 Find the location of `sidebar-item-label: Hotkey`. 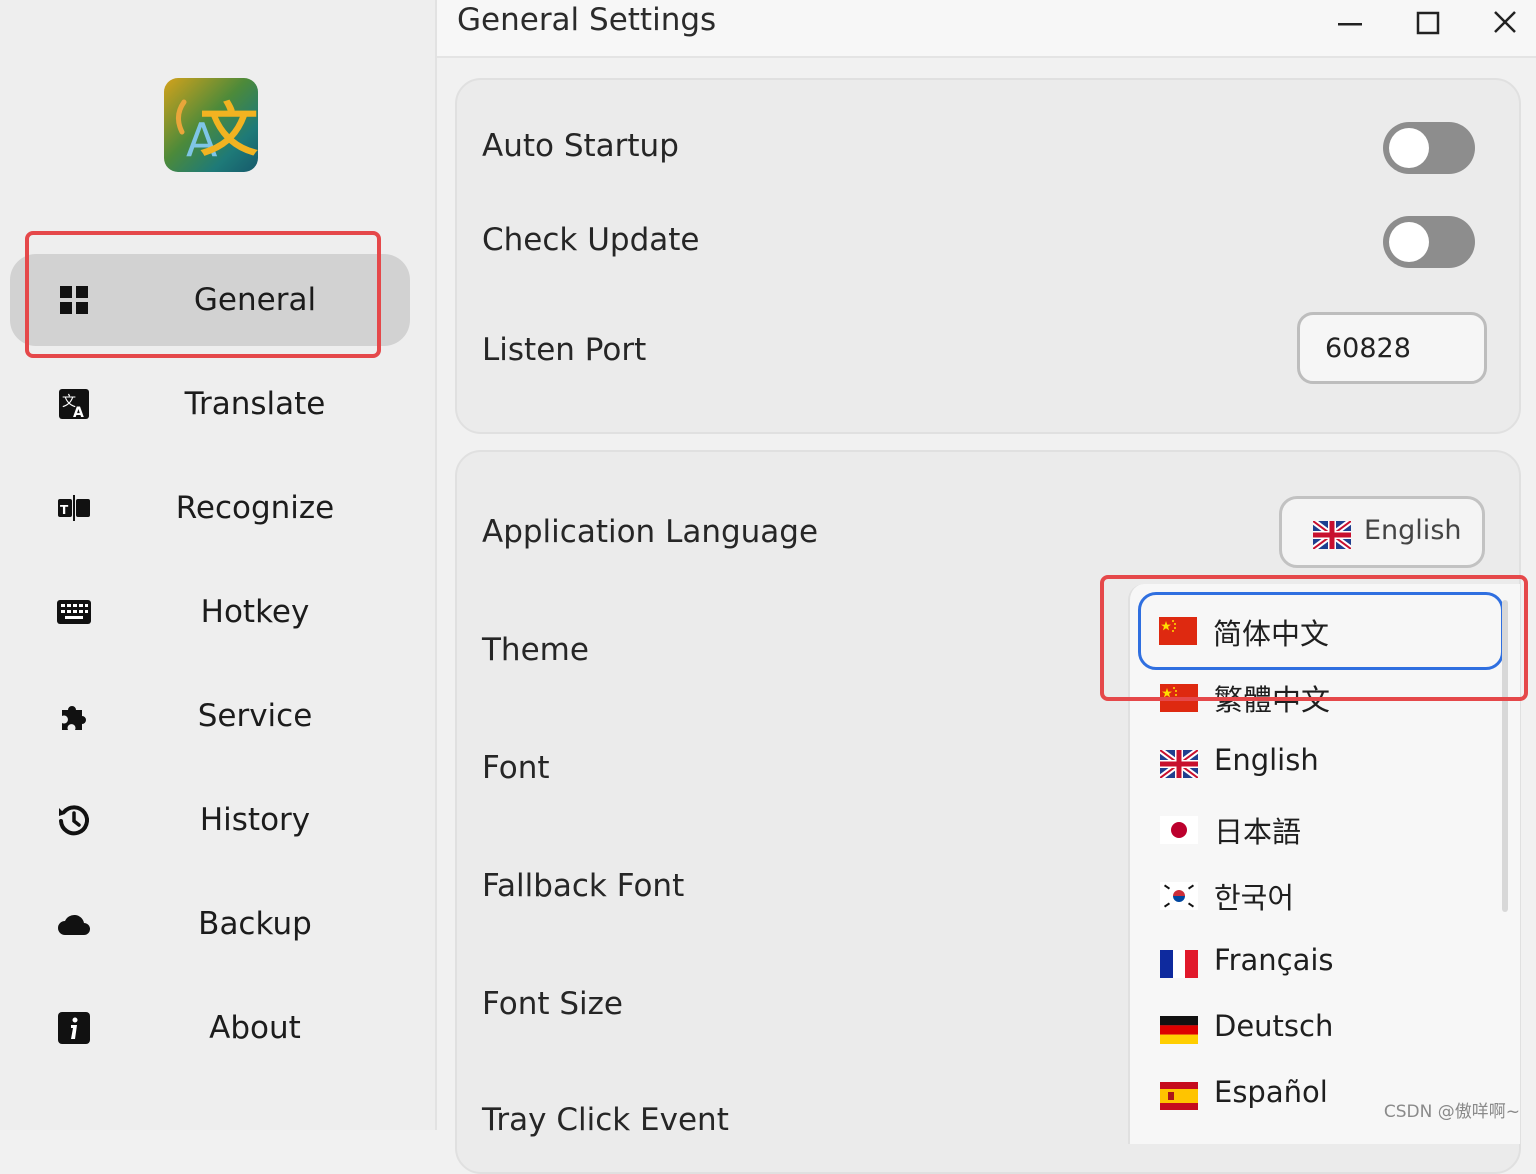

sidebar-item-label: Hotkey is located at coordinates (255, 612).